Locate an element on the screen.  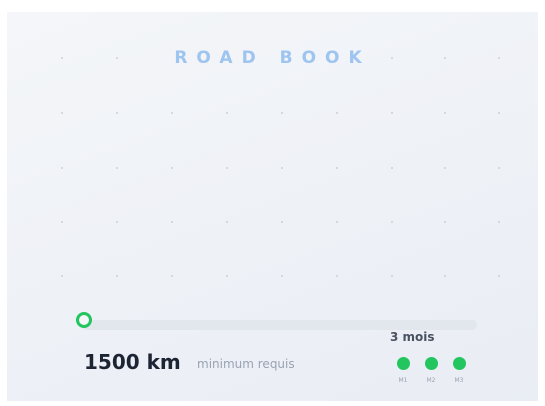
distance-value: 1500 km is located at coordinates (132, 362).